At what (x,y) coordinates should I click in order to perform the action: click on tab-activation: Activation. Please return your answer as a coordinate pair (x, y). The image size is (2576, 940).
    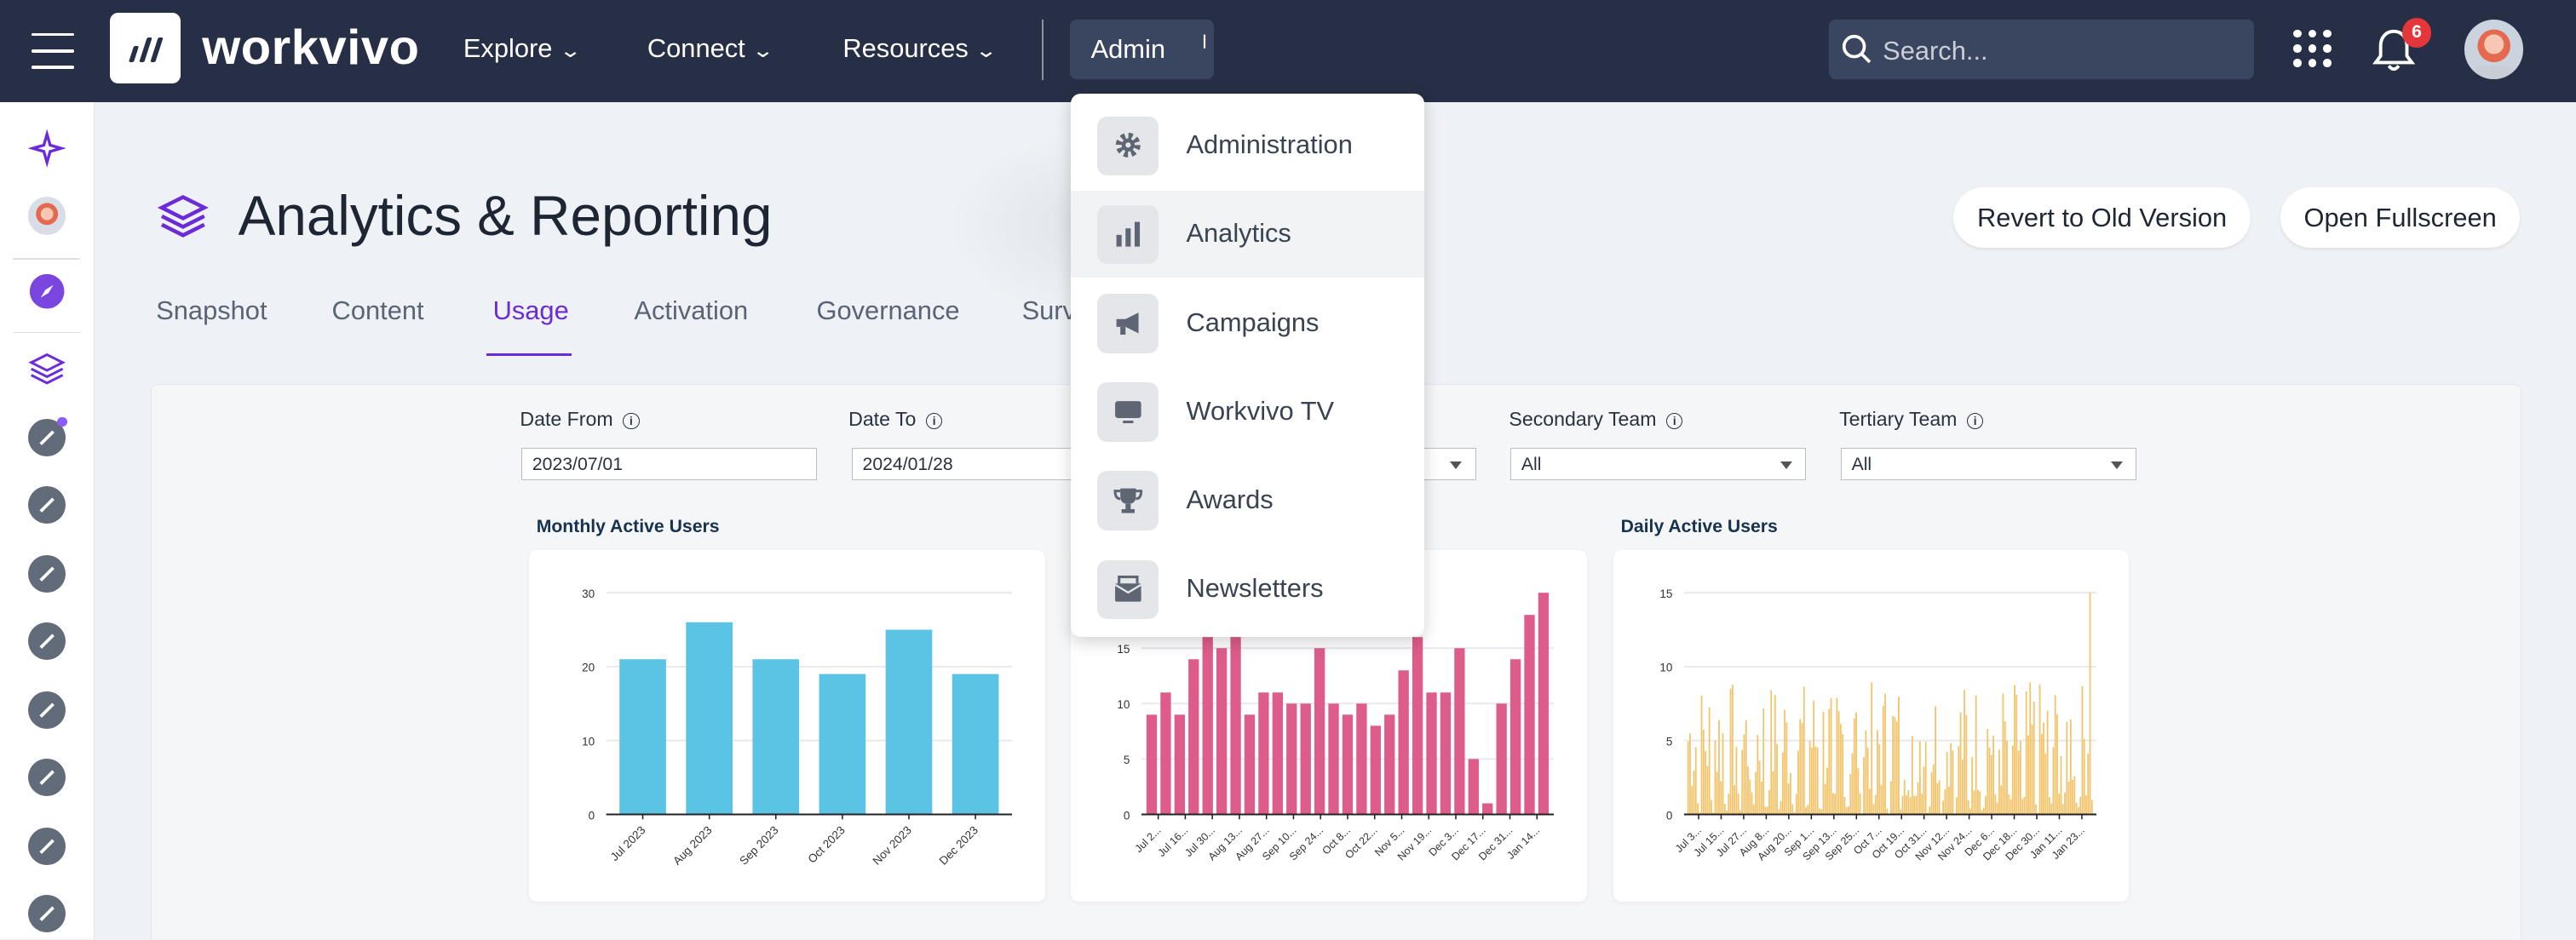
    Looking at the image, I should click on (691, 310).